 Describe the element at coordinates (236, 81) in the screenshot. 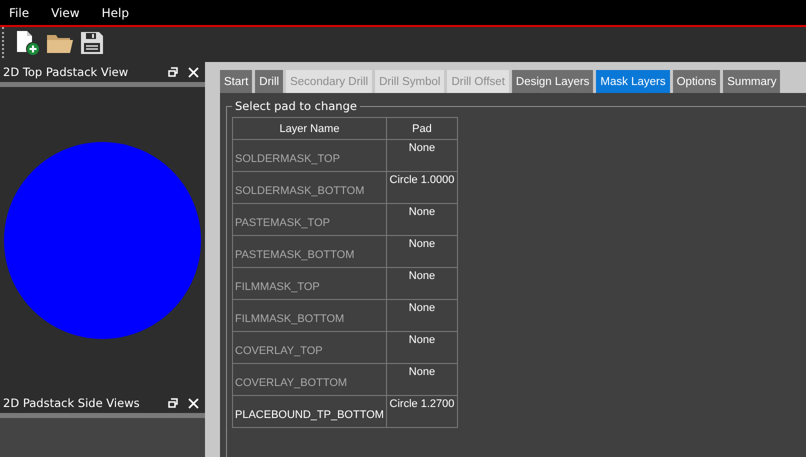

I see `tab: Start` at that location.